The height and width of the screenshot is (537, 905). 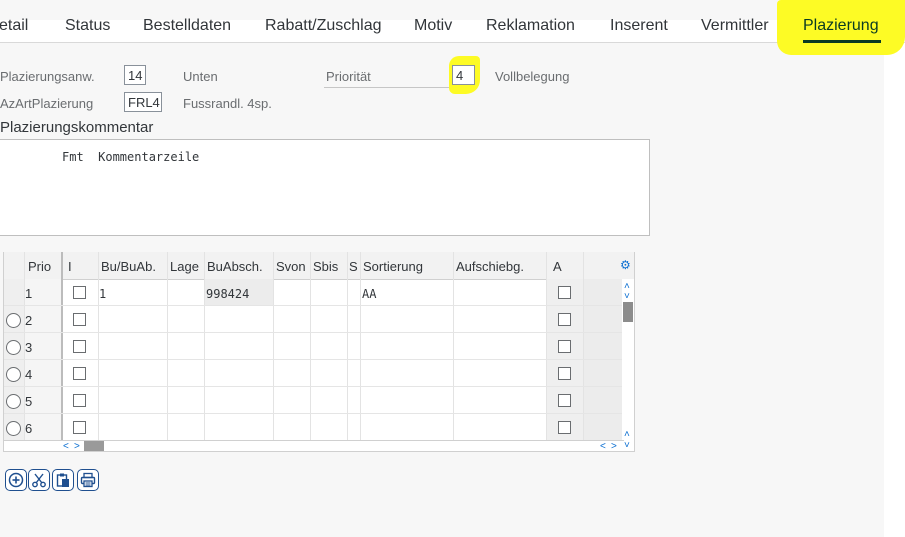 What do you see at coordinates (29, 401) in the screenshot?
I see `row-prio: 5` at bounding box center [29, 401].